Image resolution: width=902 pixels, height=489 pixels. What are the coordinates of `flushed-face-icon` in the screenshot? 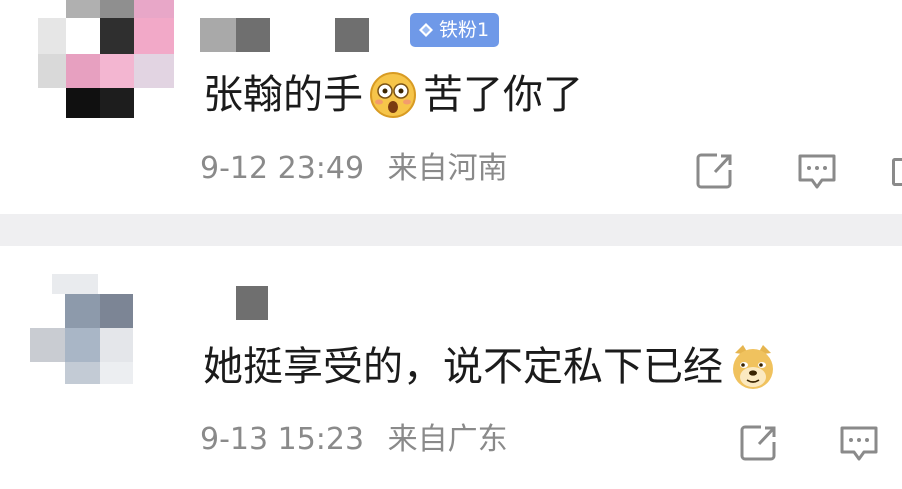 It's located at (393, 95).